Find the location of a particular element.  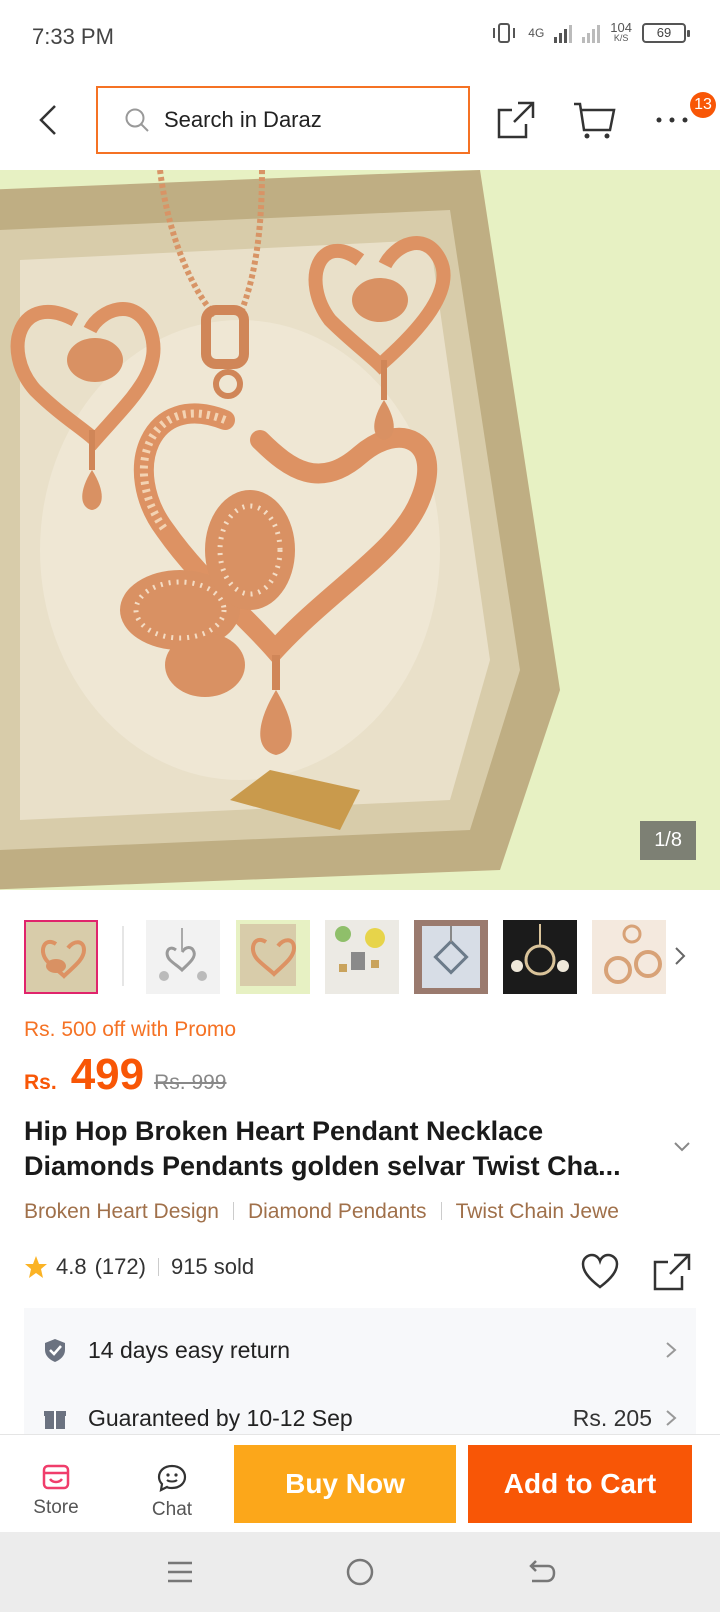

more-badge: 13 is located at coordinates (703, 105).